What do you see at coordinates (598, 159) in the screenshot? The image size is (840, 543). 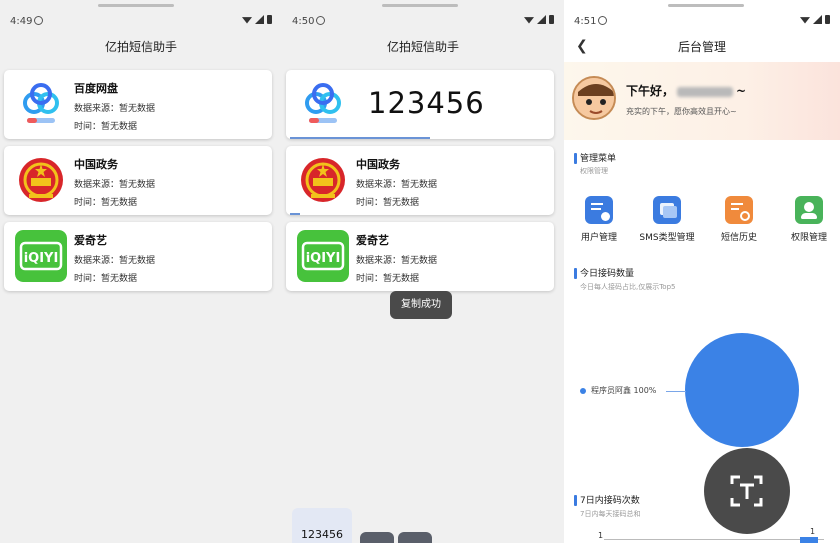 I see `menu-section-title: 管理菜单` at bounding box center [598, 159].